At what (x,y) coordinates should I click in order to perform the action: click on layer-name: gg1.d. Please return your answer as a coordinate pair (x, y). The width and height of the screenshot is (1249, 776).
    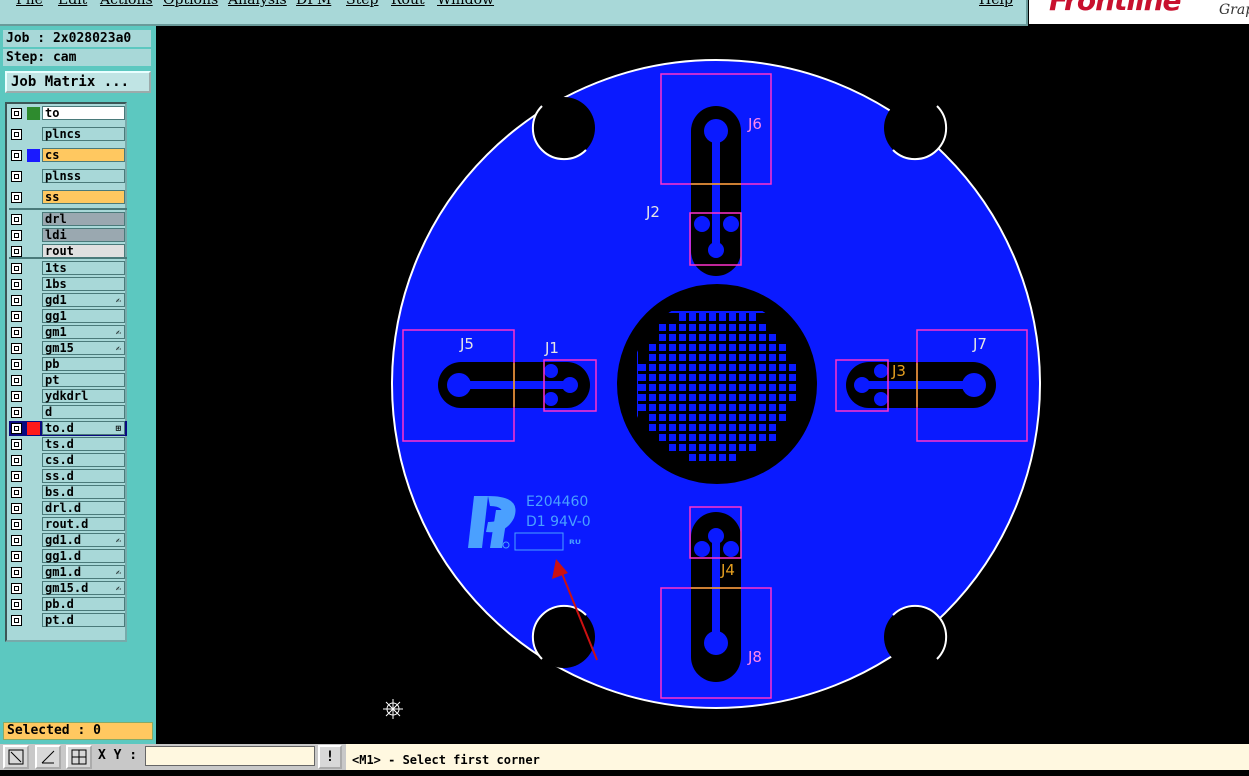
    Looking at the image, I should click on (83, 556).